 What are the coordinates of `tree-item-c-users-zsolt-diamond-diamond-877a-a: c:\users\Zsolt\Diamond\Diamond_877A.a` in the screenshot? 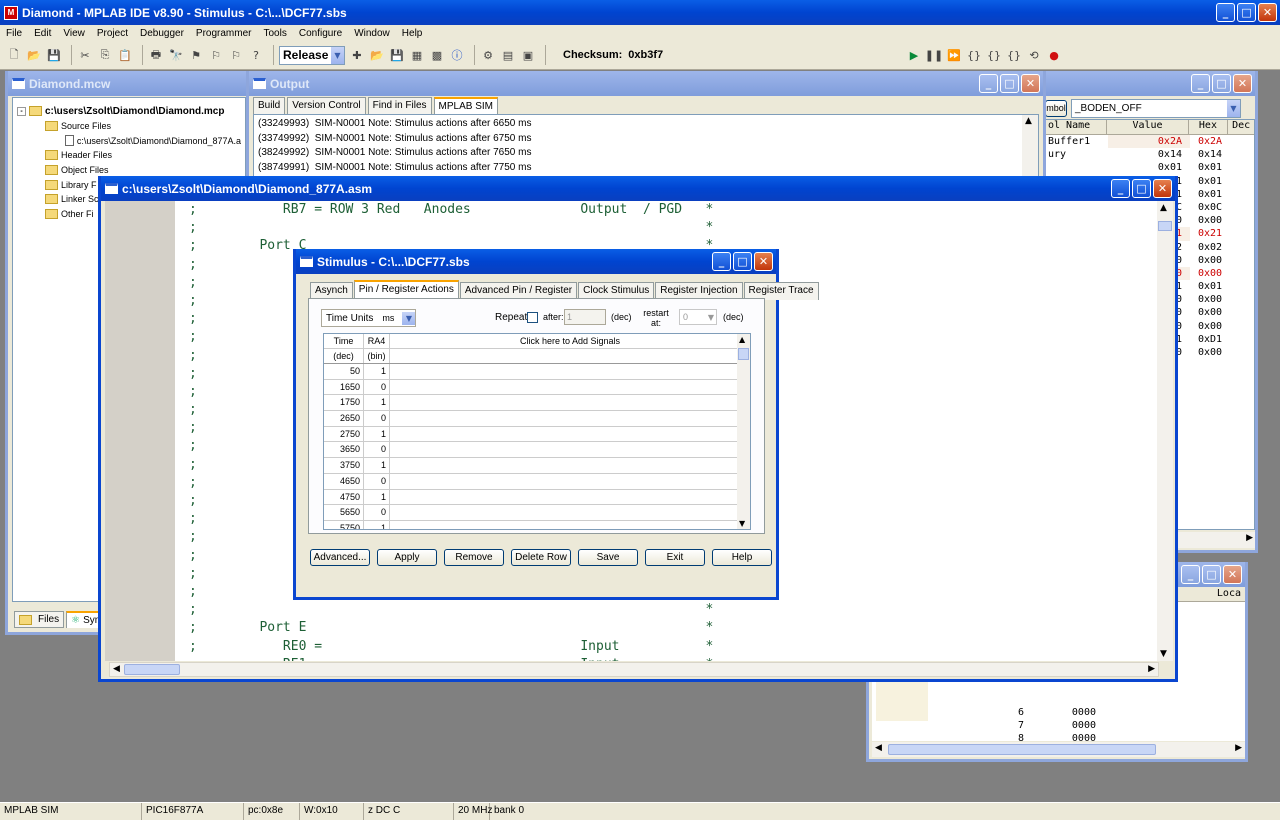 It's located at (129, 140).